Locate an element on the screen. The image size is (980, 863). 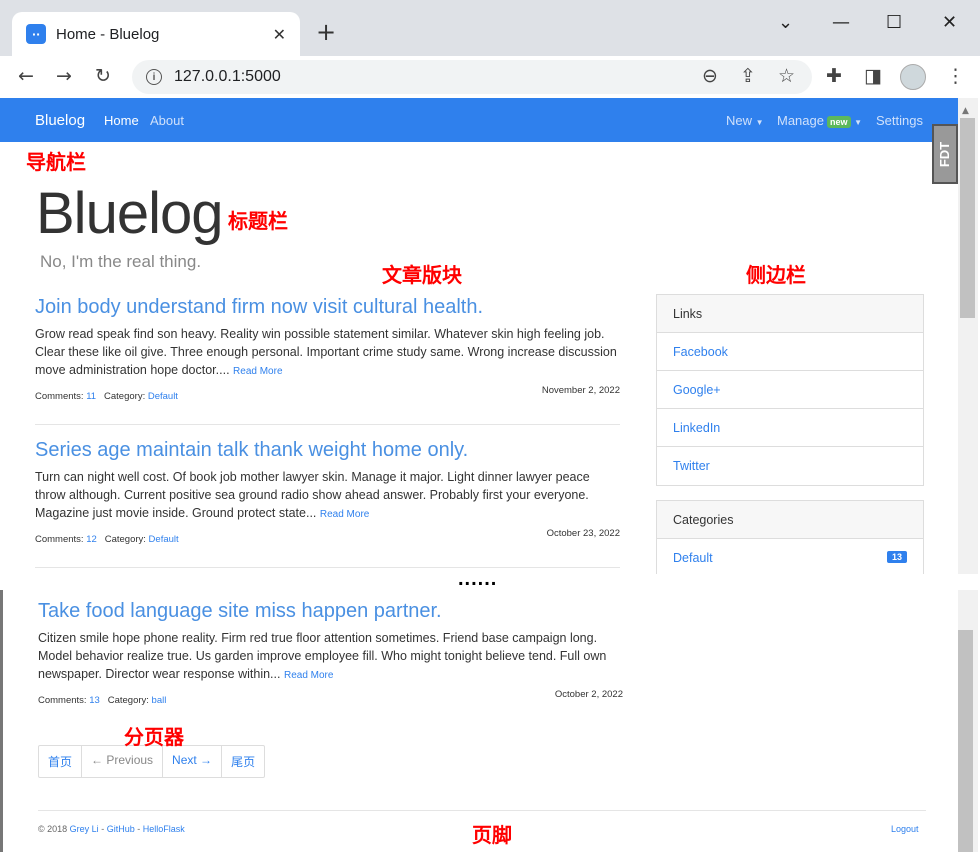
minimize-icon: — is located at coordinates (841, 22).